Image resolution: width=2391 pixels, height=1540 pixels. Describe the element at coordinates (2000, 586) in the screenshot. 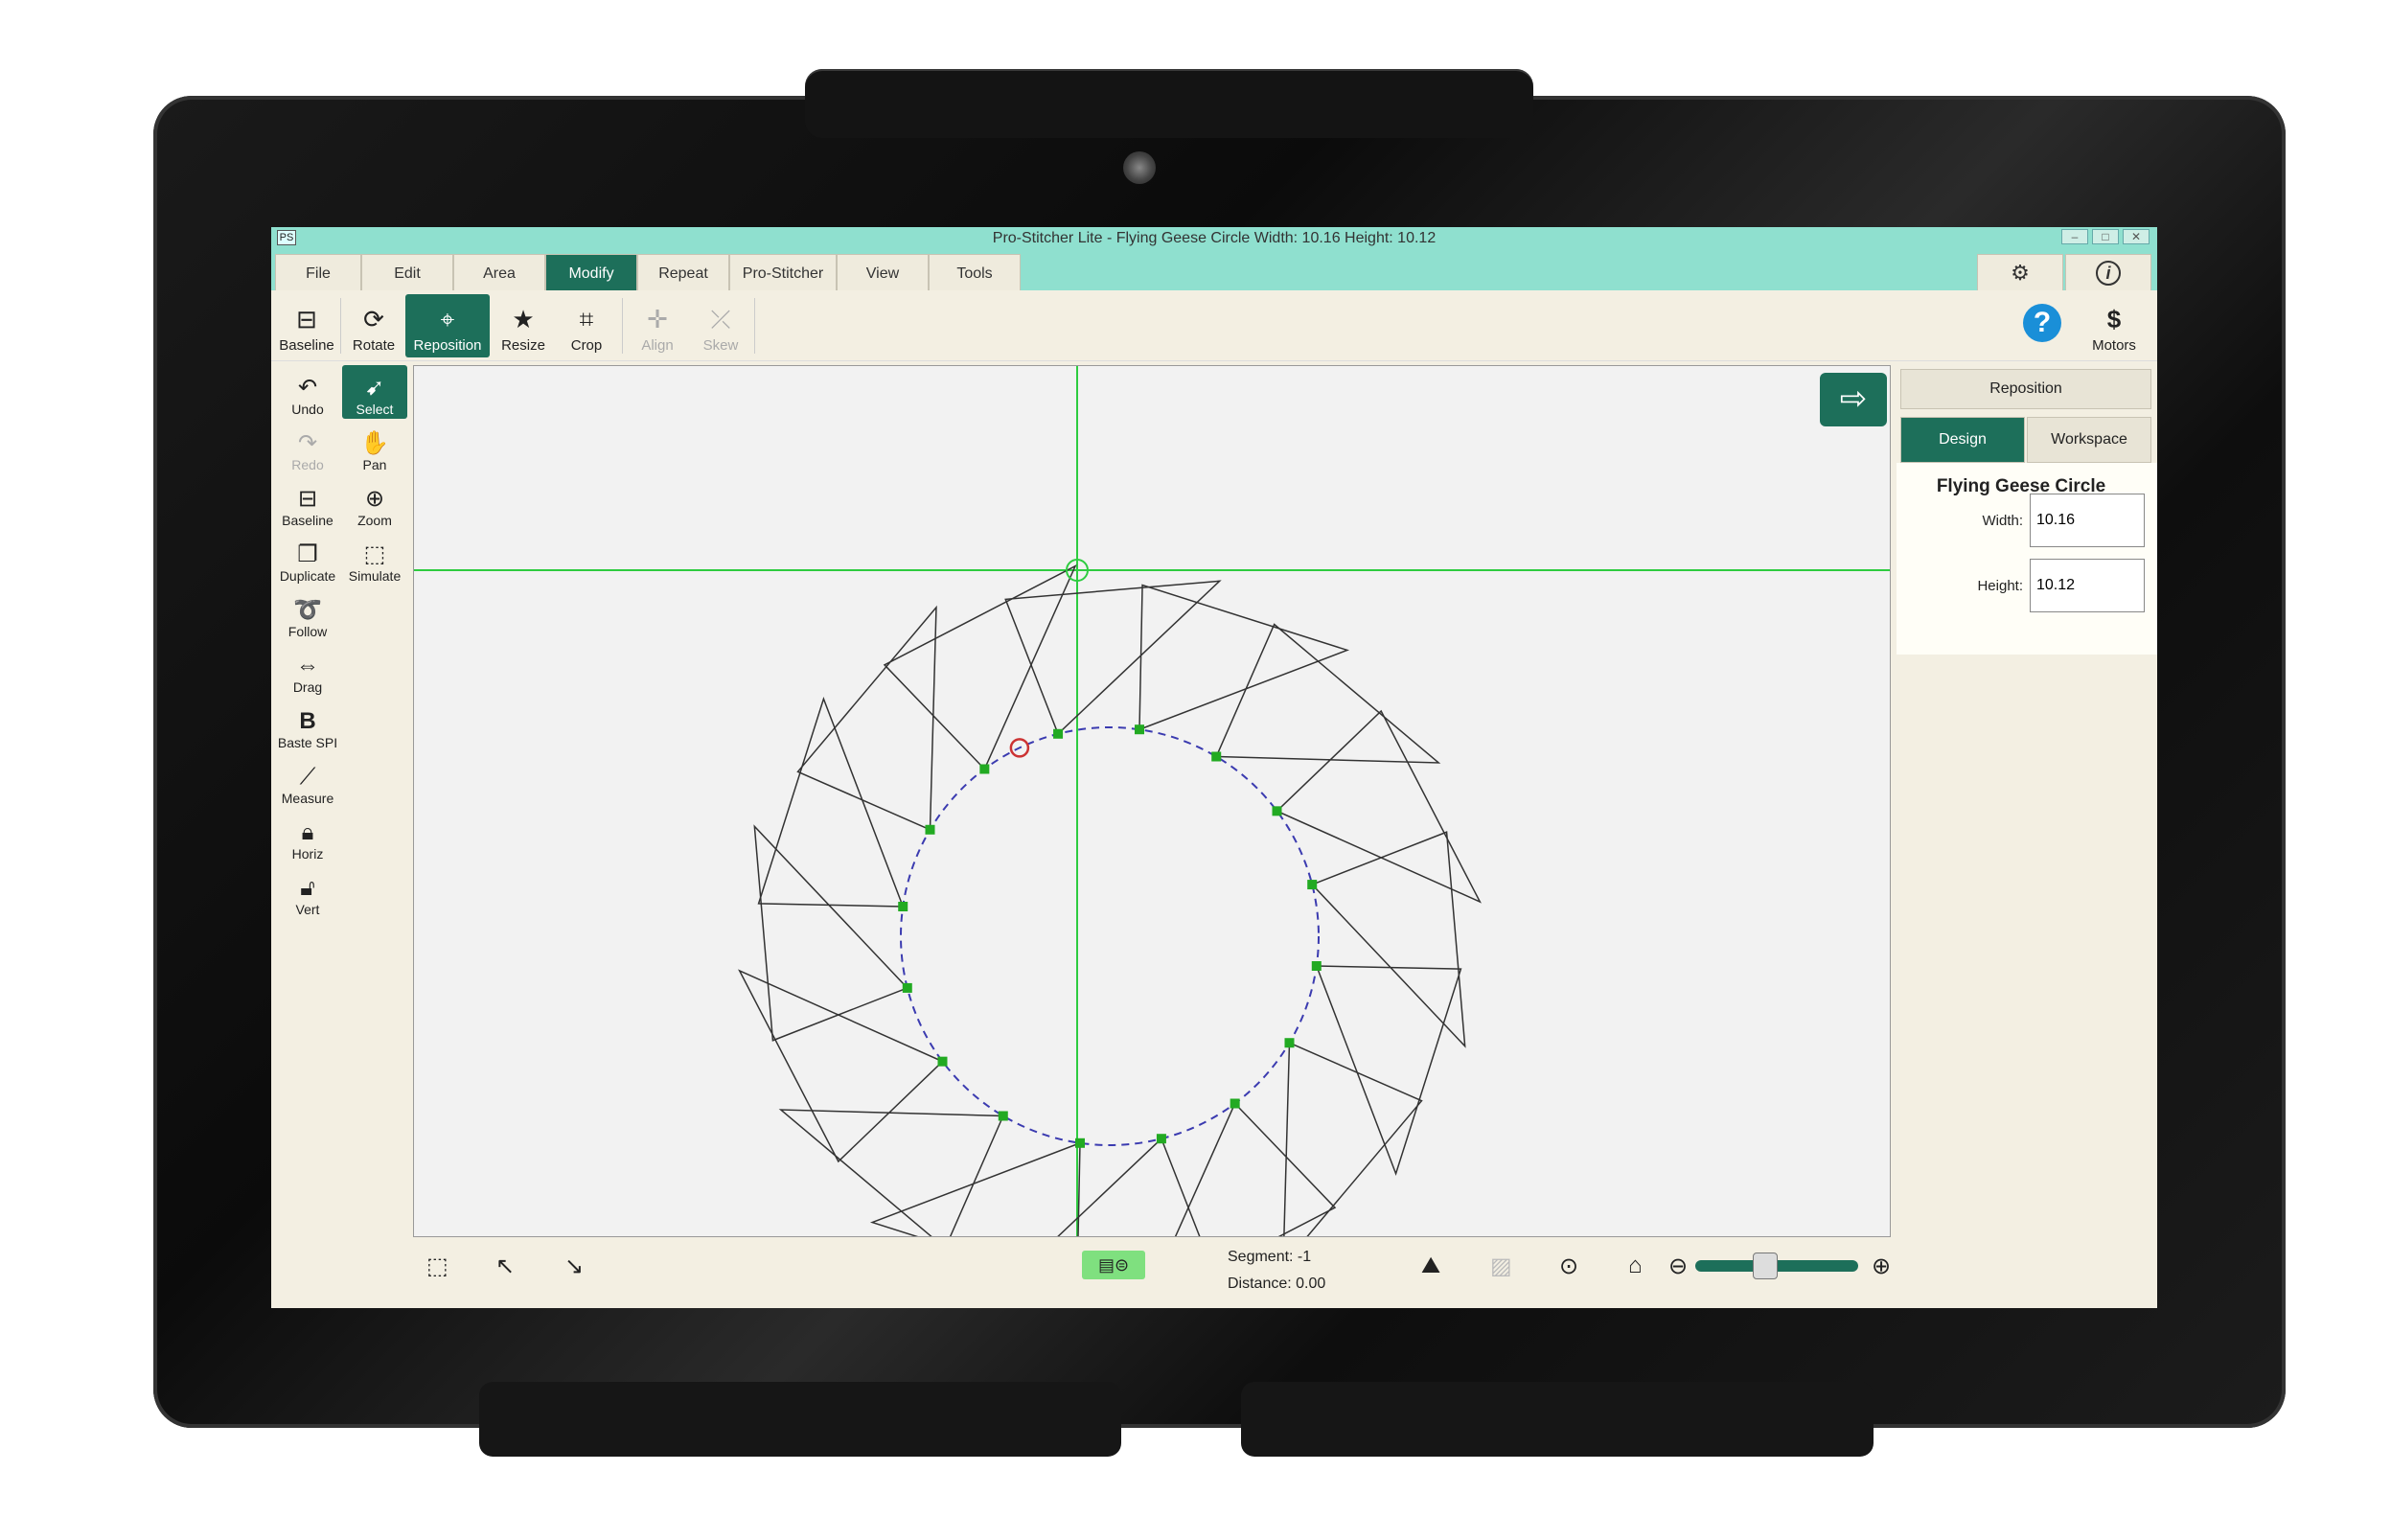

I see `height-label: Height:` at that location.